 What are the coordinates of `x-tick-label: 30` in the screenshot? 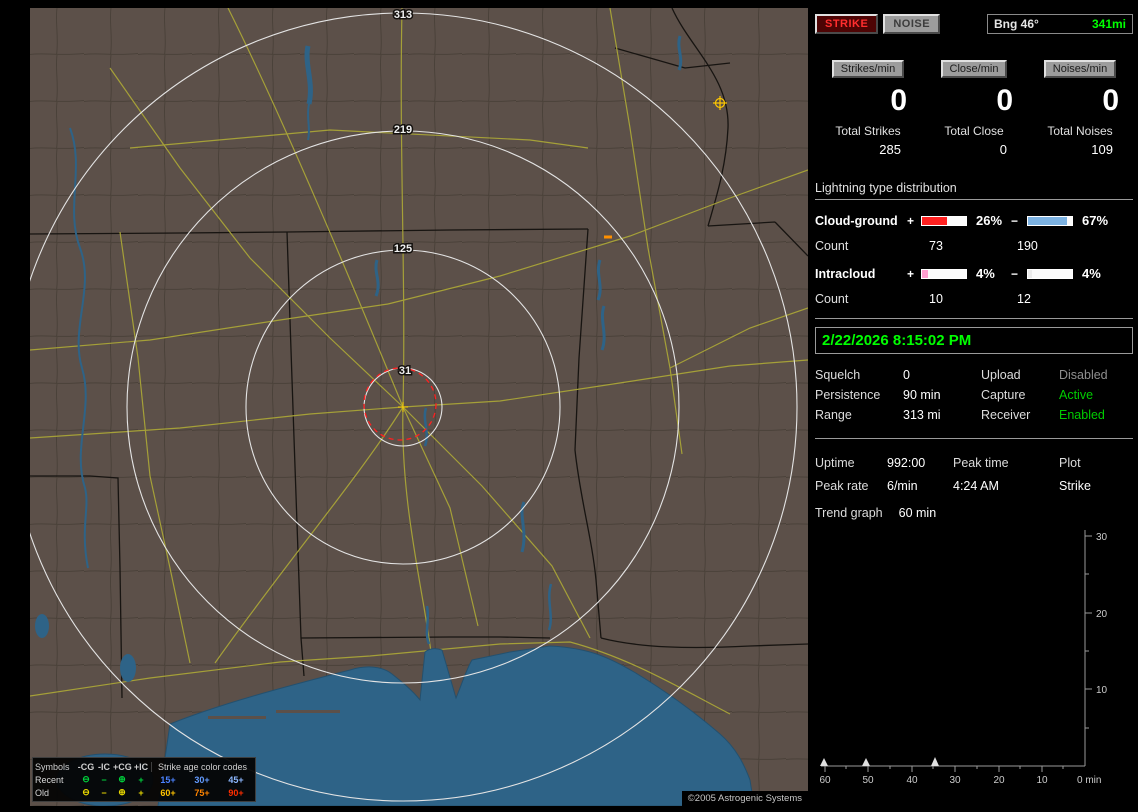 It's located at (955, 780).